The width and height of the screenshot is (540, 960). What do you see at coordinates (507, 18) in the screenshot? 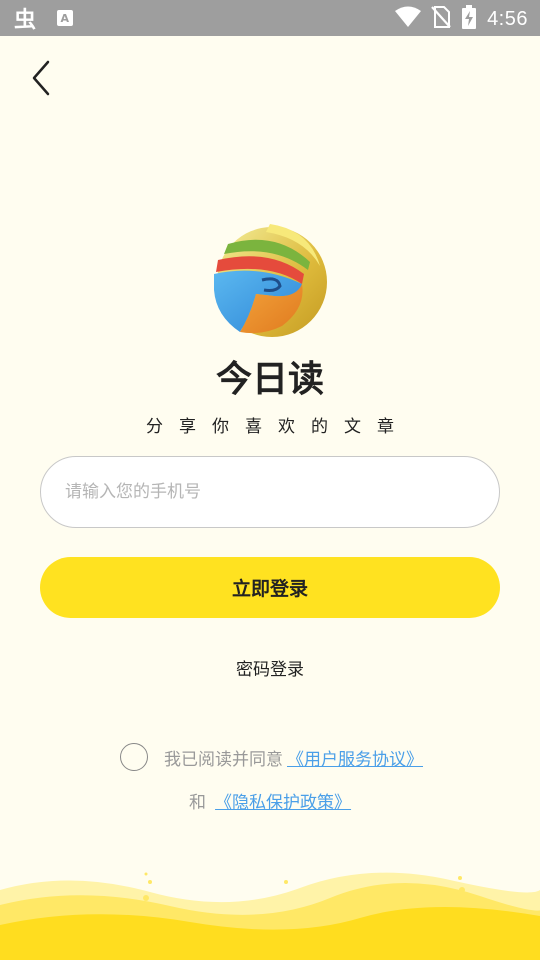
I see `status-time: 4:56` at bounding box center [507, 18].